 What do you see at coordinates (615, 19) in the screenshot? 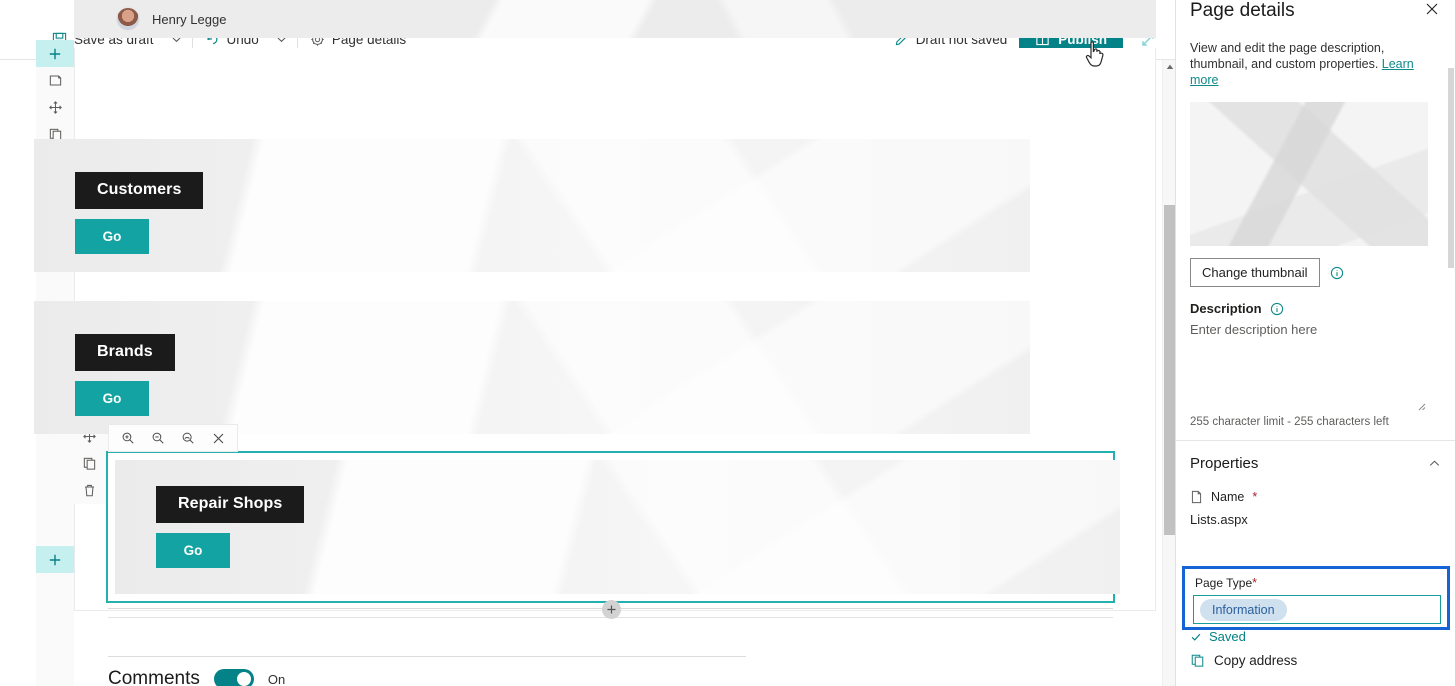
I see `page-author-strip: Henry Legge` at bounding box center [615, 19].